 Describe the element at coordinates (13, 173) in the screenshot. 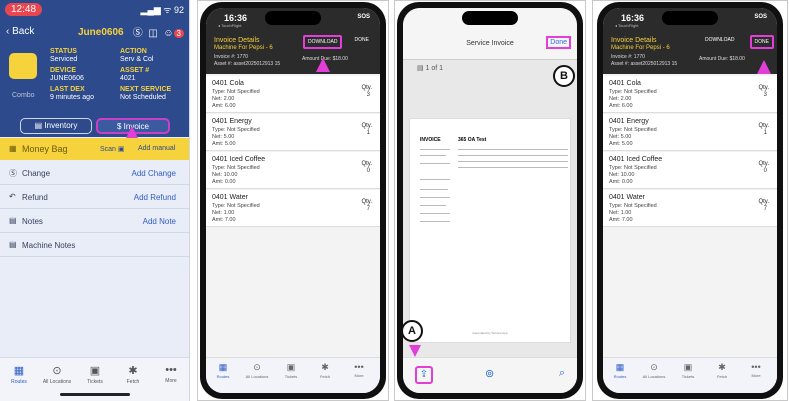

I see `dollar-circle-icon: Ⓢ` at that location.